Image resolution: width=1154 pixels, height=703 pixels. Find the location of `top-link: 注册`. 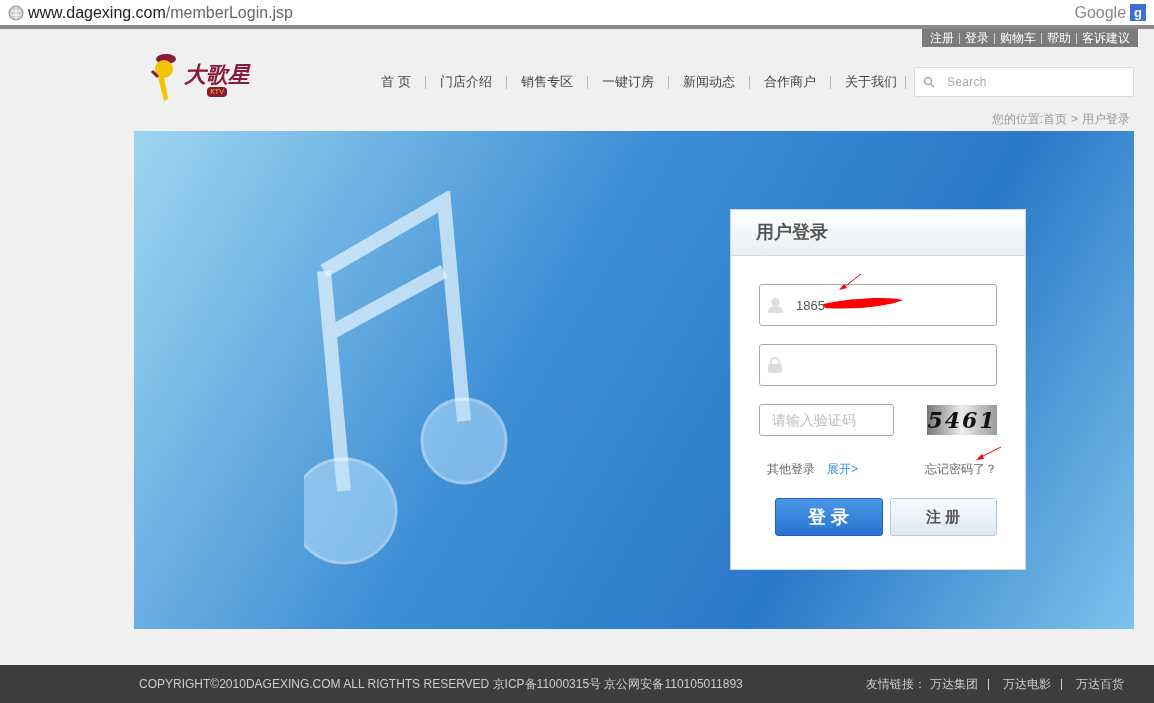

top-link: 注册 is located at coordinates (942, 38).